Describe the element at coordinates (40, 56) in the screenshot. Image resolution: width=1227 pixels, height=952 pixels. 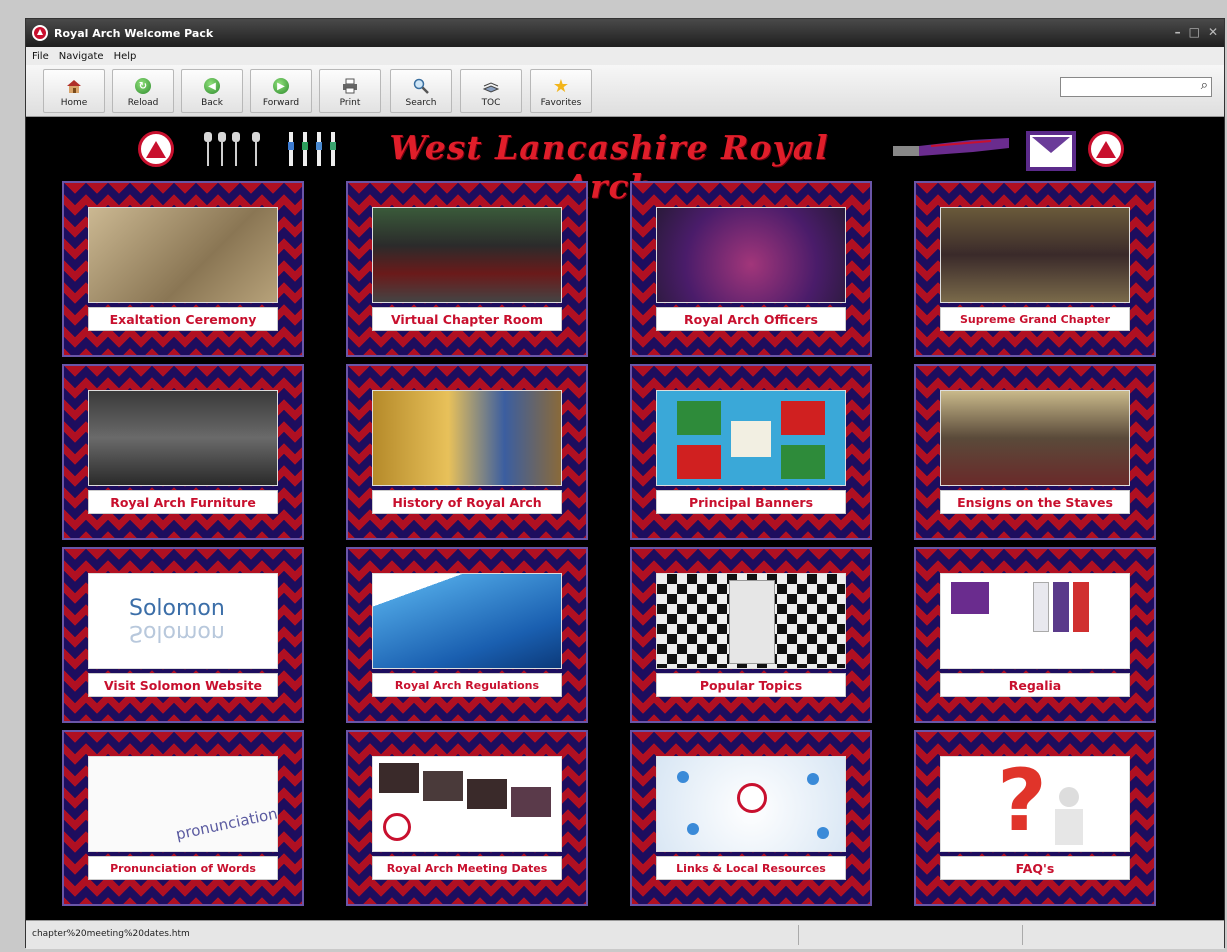
I see `menu-file: File` at that location.